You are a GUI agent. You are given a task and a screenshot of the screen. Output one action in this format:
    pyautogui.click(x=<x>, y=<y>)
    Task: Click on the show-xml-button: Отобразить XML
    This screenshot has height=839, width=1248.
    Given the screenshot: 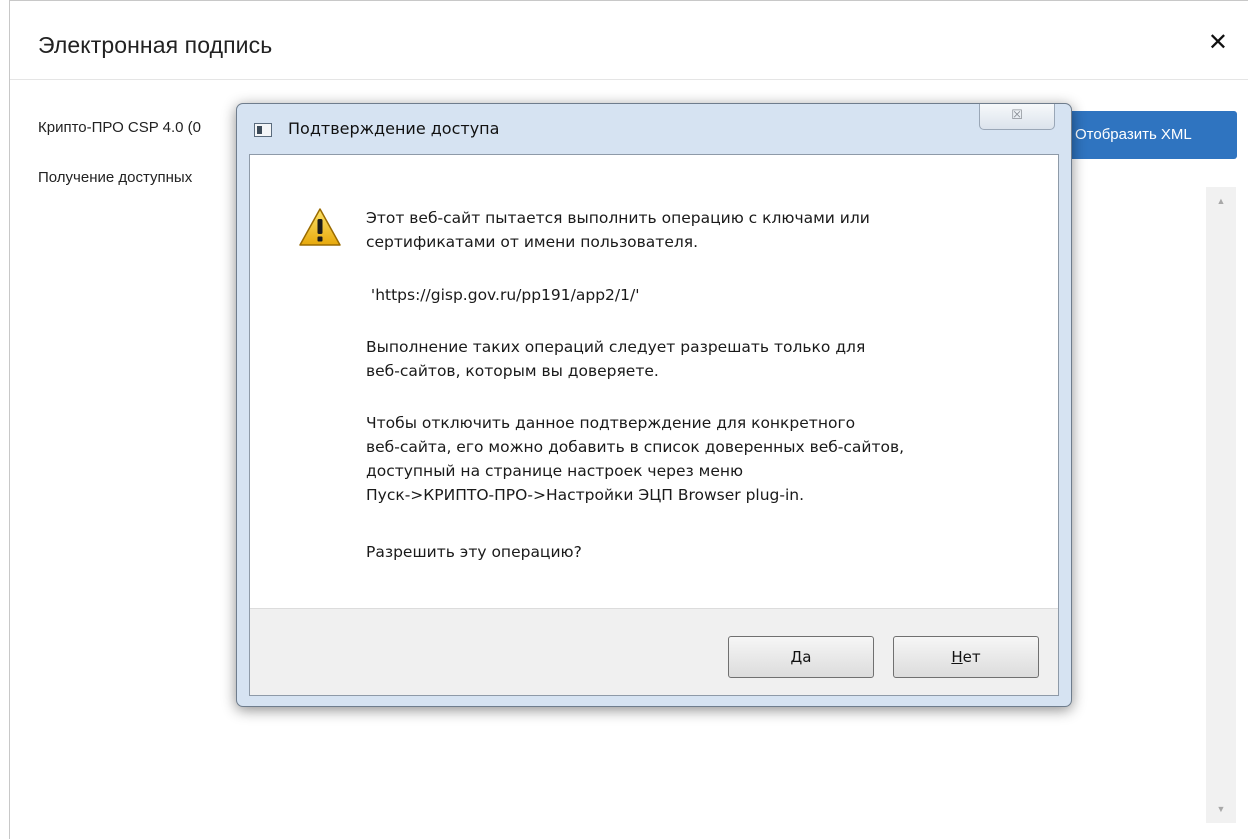 What is the action you would take?
    pyautogui.click(x=1148, y=135)
    